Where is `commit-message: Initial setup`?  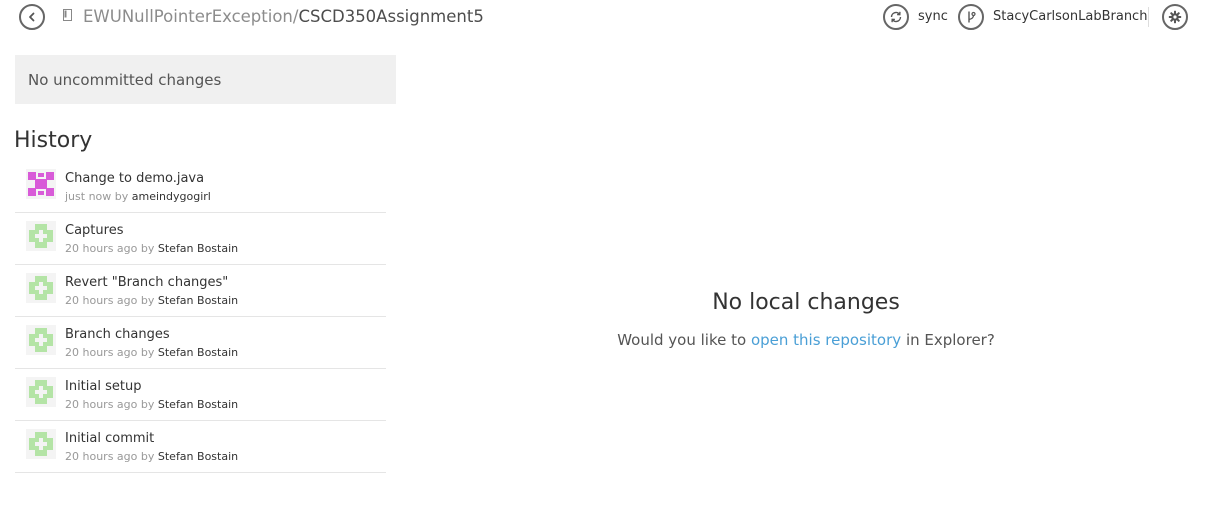
commit-message: Initial setup is located at coordinates (103, 386).